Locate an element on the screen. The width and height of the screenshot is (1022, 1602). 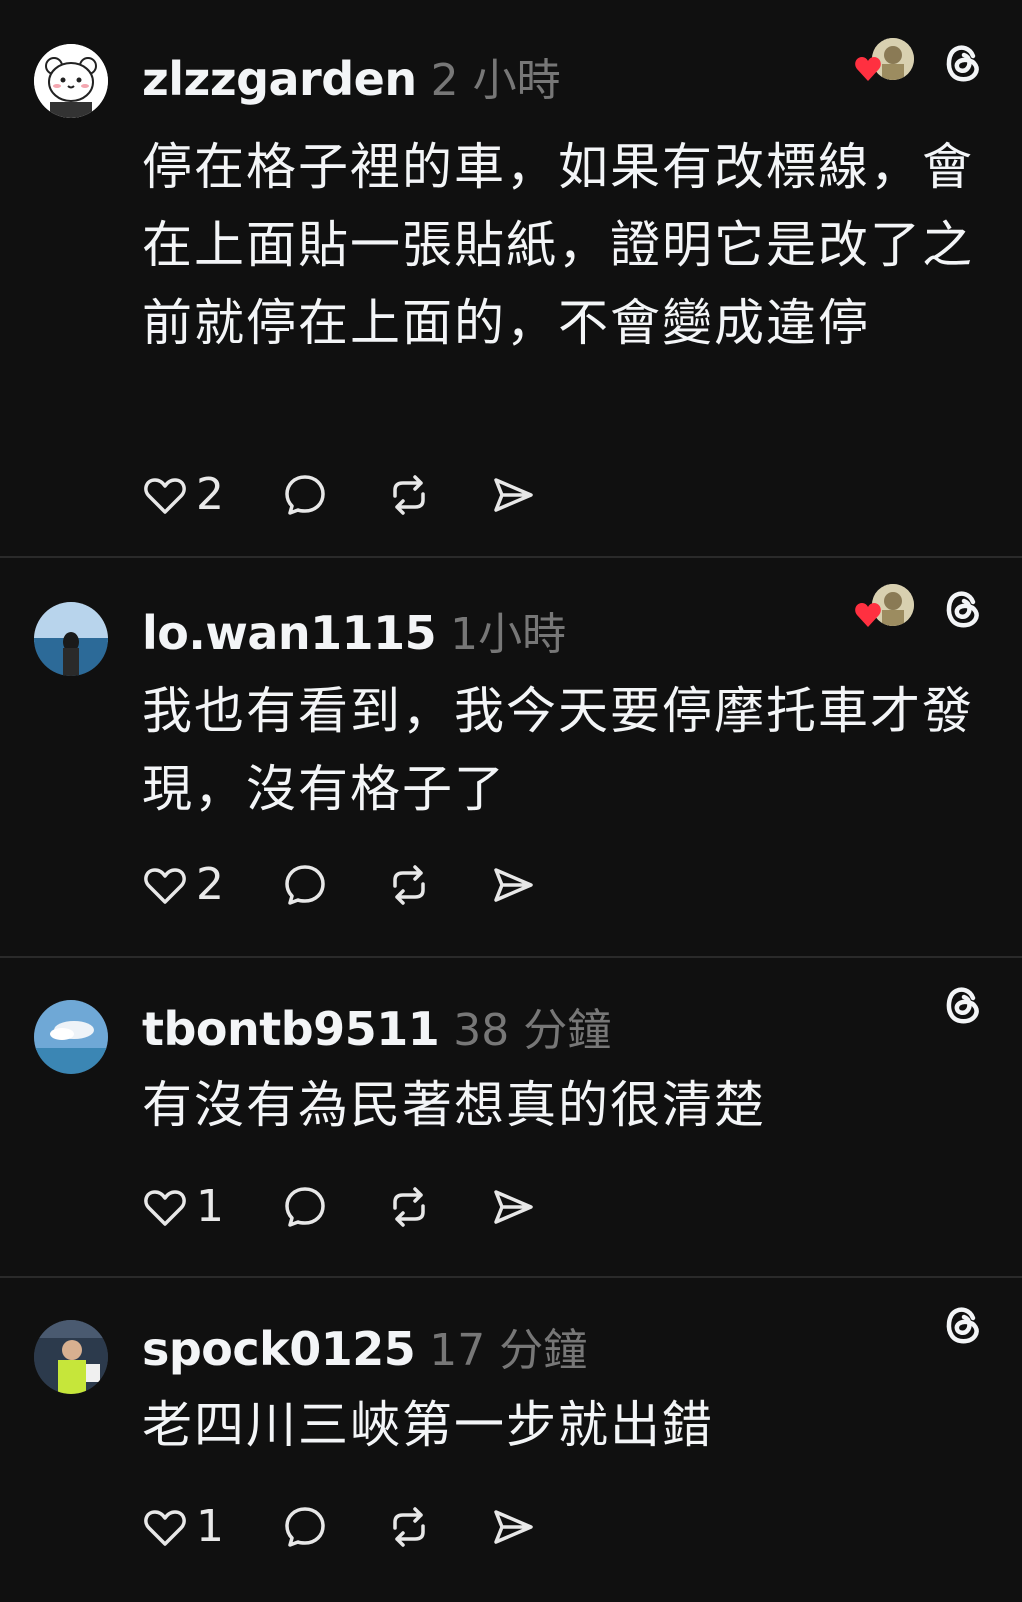
username: spock0125 is located at coordinates (279, 1349).